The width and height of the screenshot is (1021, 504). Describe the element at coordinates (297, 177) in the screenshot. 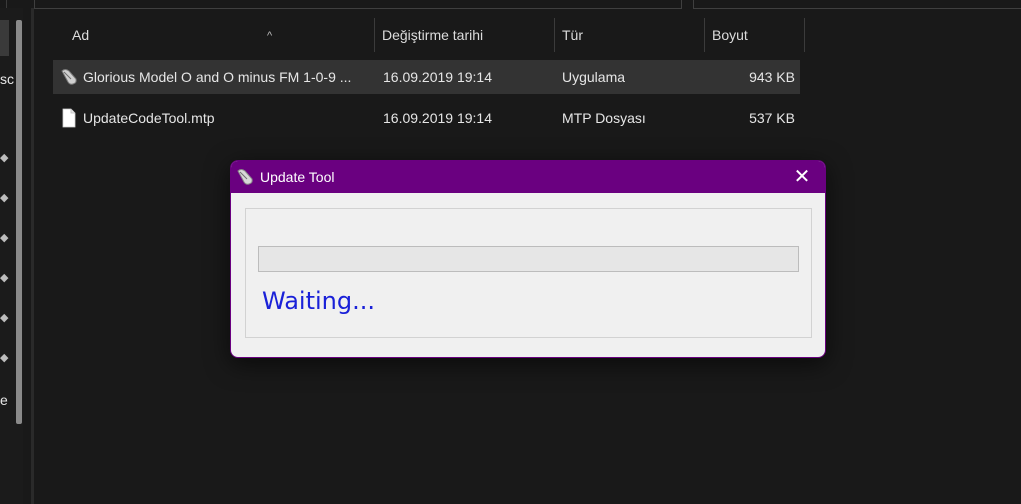

I see `dialog-title: Update Tool` at that location.